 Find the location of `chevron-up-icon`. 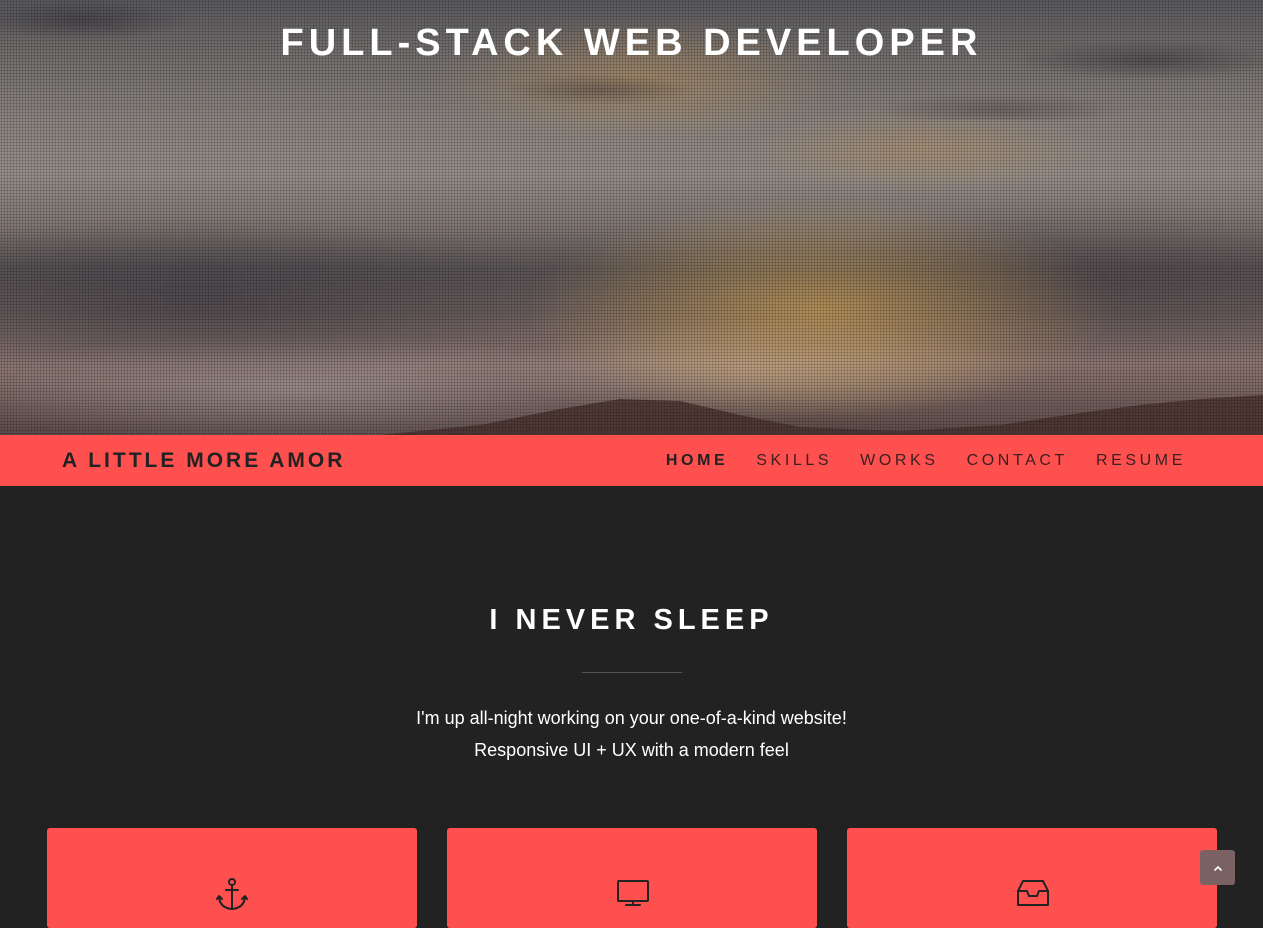

chevron-up-icon is located at coordinates (1217, 868).